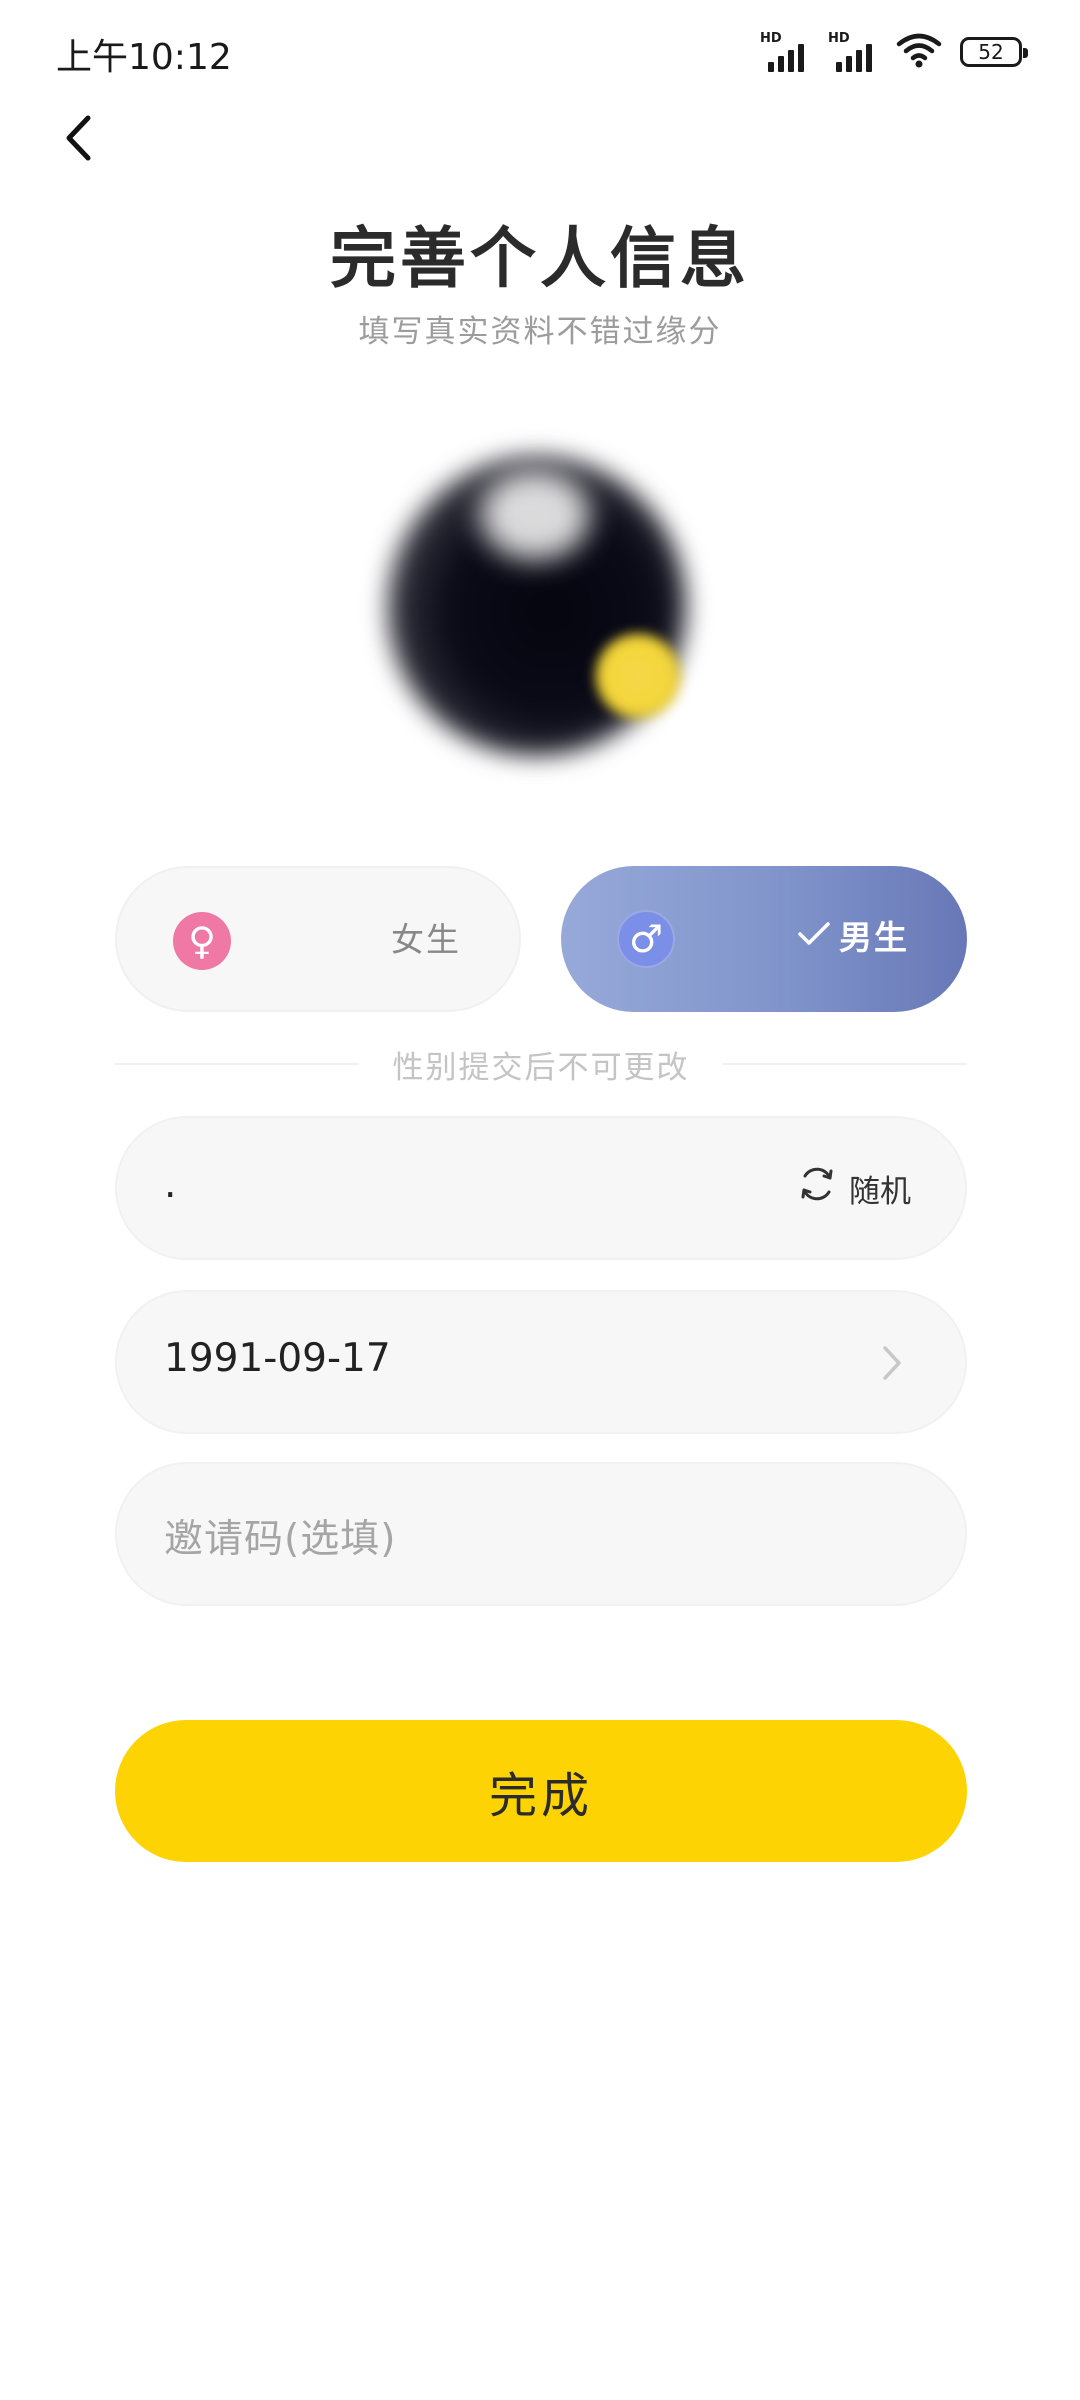 The height and width of the screenshot is (2400, 1080). Describe the element at coordinates (874, 937) in the screenshot. I see `gender-male-label: 男生` at that location.